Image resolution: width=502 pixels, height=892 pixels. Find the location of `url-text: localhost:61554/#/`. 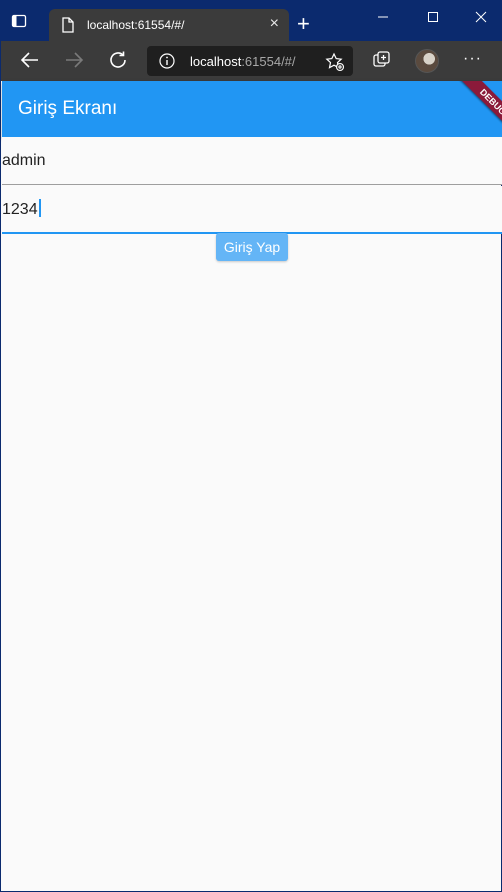

url-text: localhost:61554/#/ is located at coordinates (243, 61).